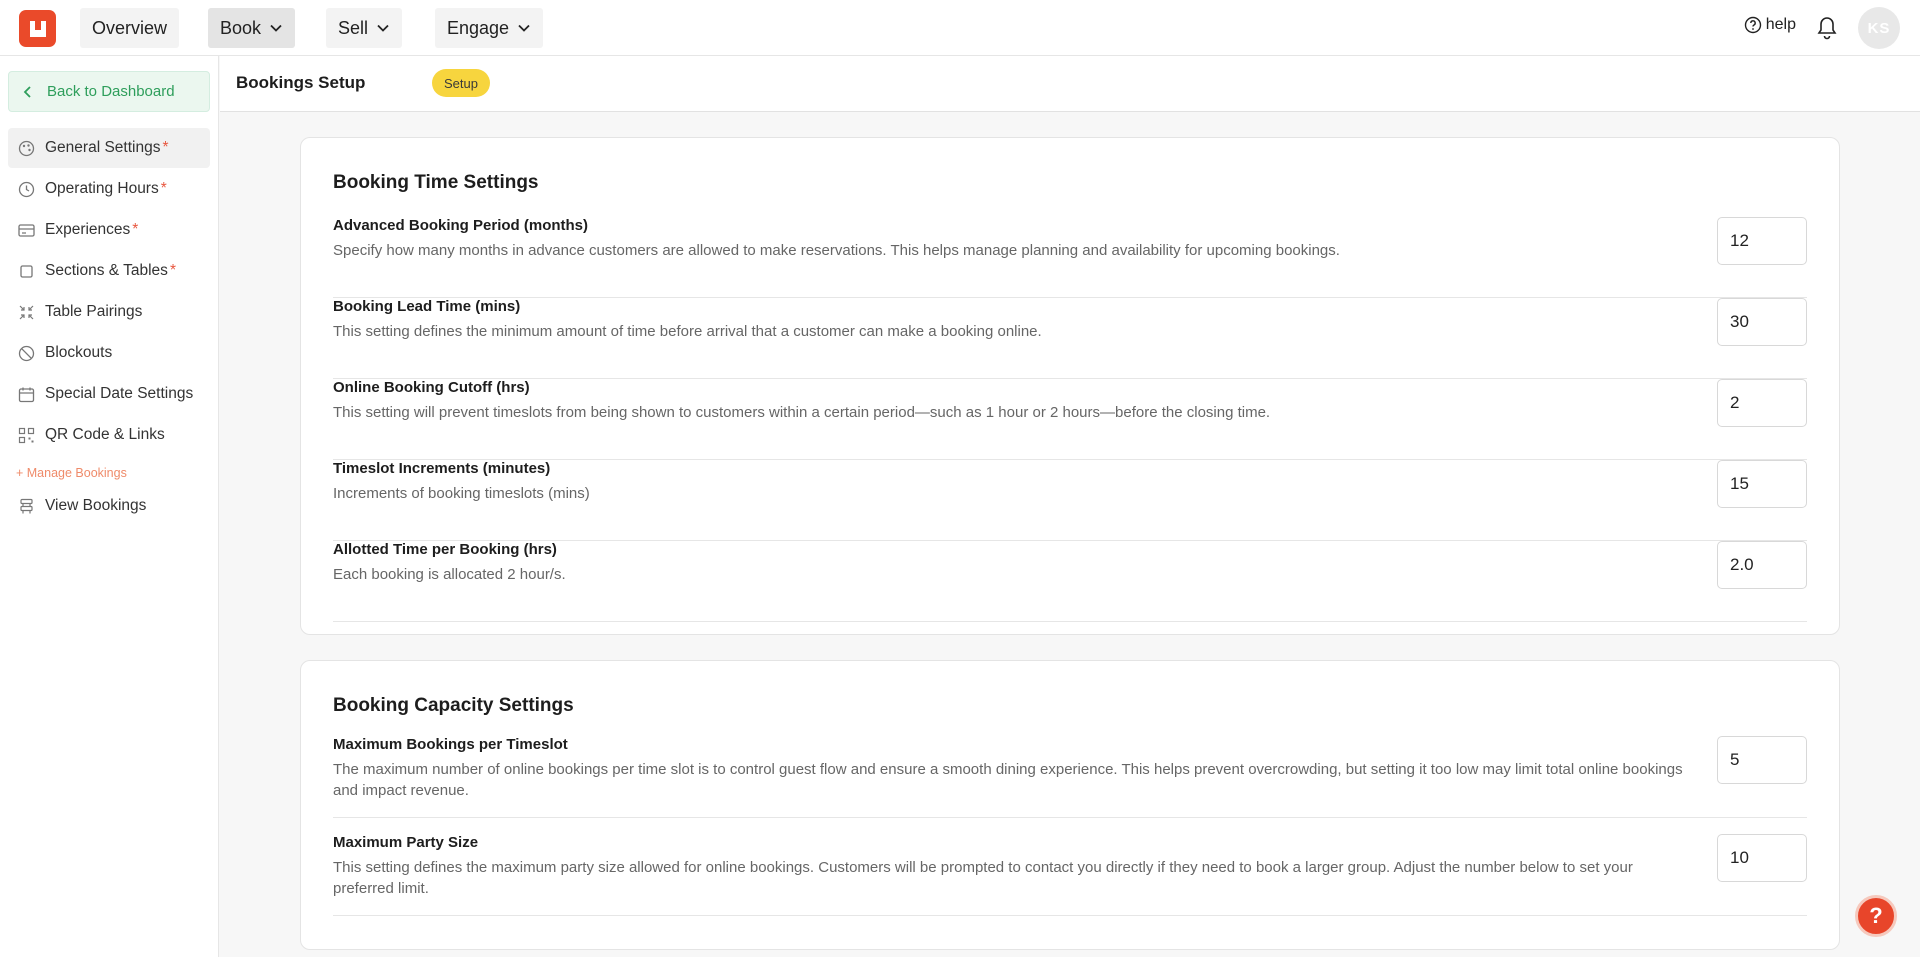  Describe the element at coordinates (478, 27) in the screenshot. I see `nav-engage-label: Engage` at that location.